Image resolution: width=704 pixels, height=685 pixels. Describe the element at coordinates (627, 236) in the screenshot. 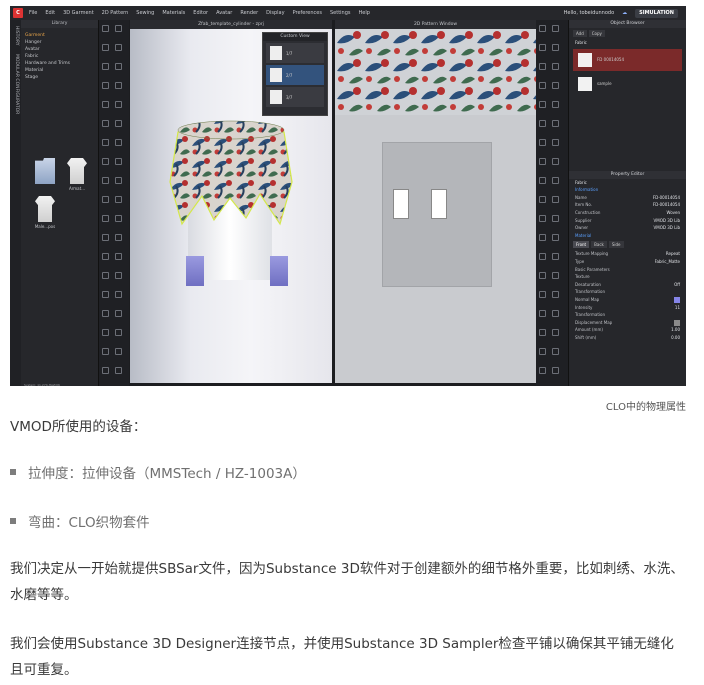

I see `material-section: Material` at that location.